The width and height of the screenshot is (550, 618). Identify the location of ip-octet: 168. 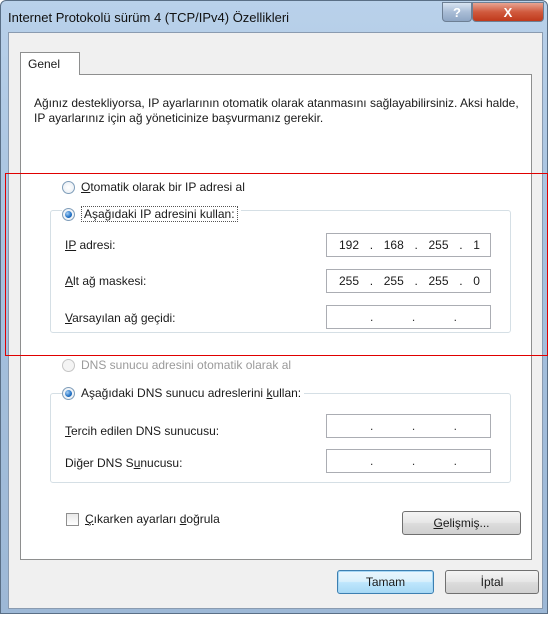
(393, 245).